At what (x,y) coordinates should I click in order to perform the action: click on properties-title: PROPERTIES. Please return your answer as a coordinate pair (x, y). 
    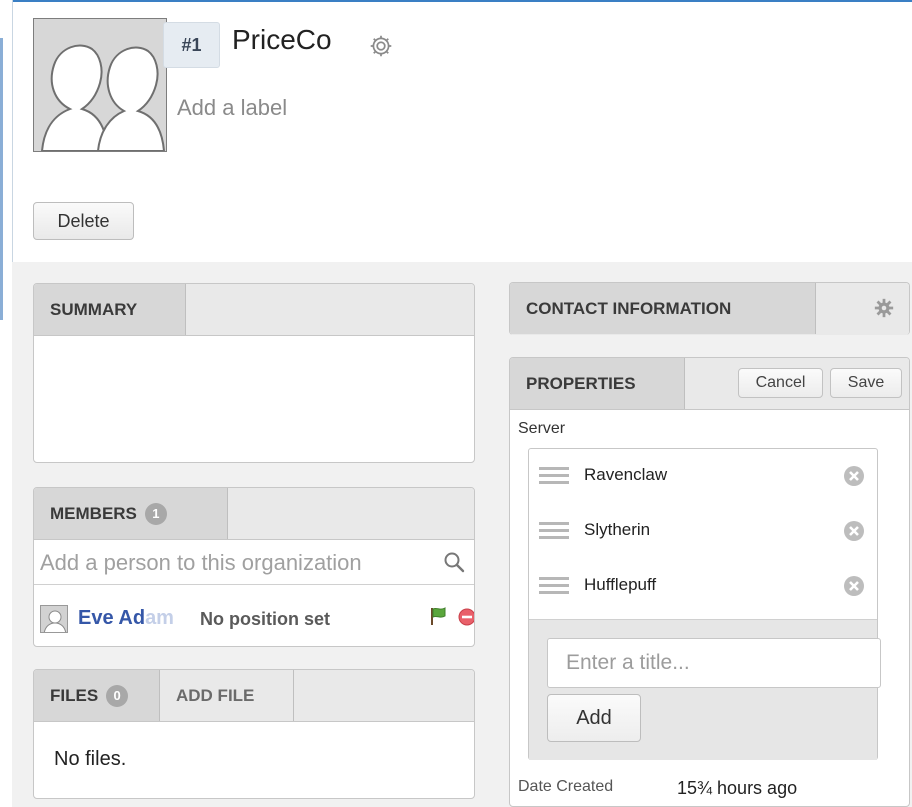
    Looking at the image, I should click on (581, 383).